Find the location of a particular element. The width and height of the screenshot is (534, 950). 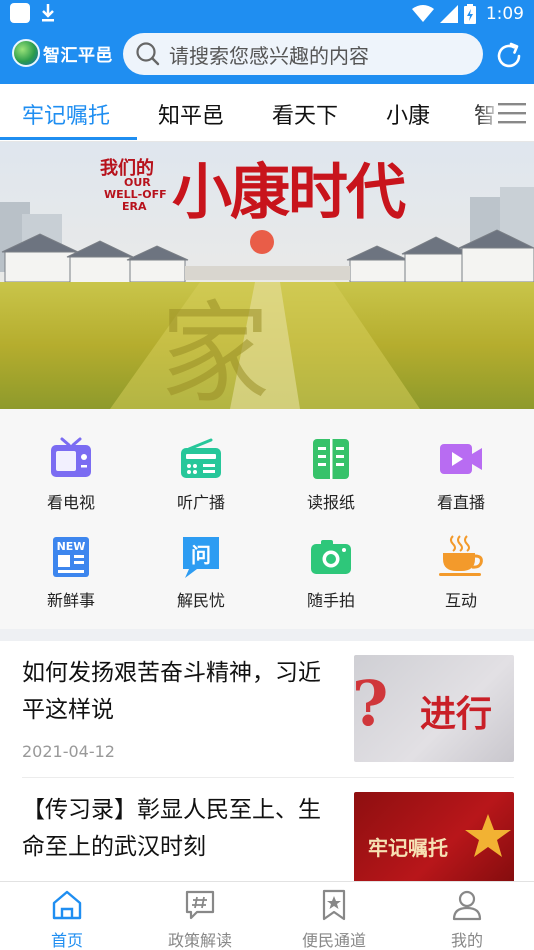

quick-label: 读报纸 is located at coordinates (330, 502).